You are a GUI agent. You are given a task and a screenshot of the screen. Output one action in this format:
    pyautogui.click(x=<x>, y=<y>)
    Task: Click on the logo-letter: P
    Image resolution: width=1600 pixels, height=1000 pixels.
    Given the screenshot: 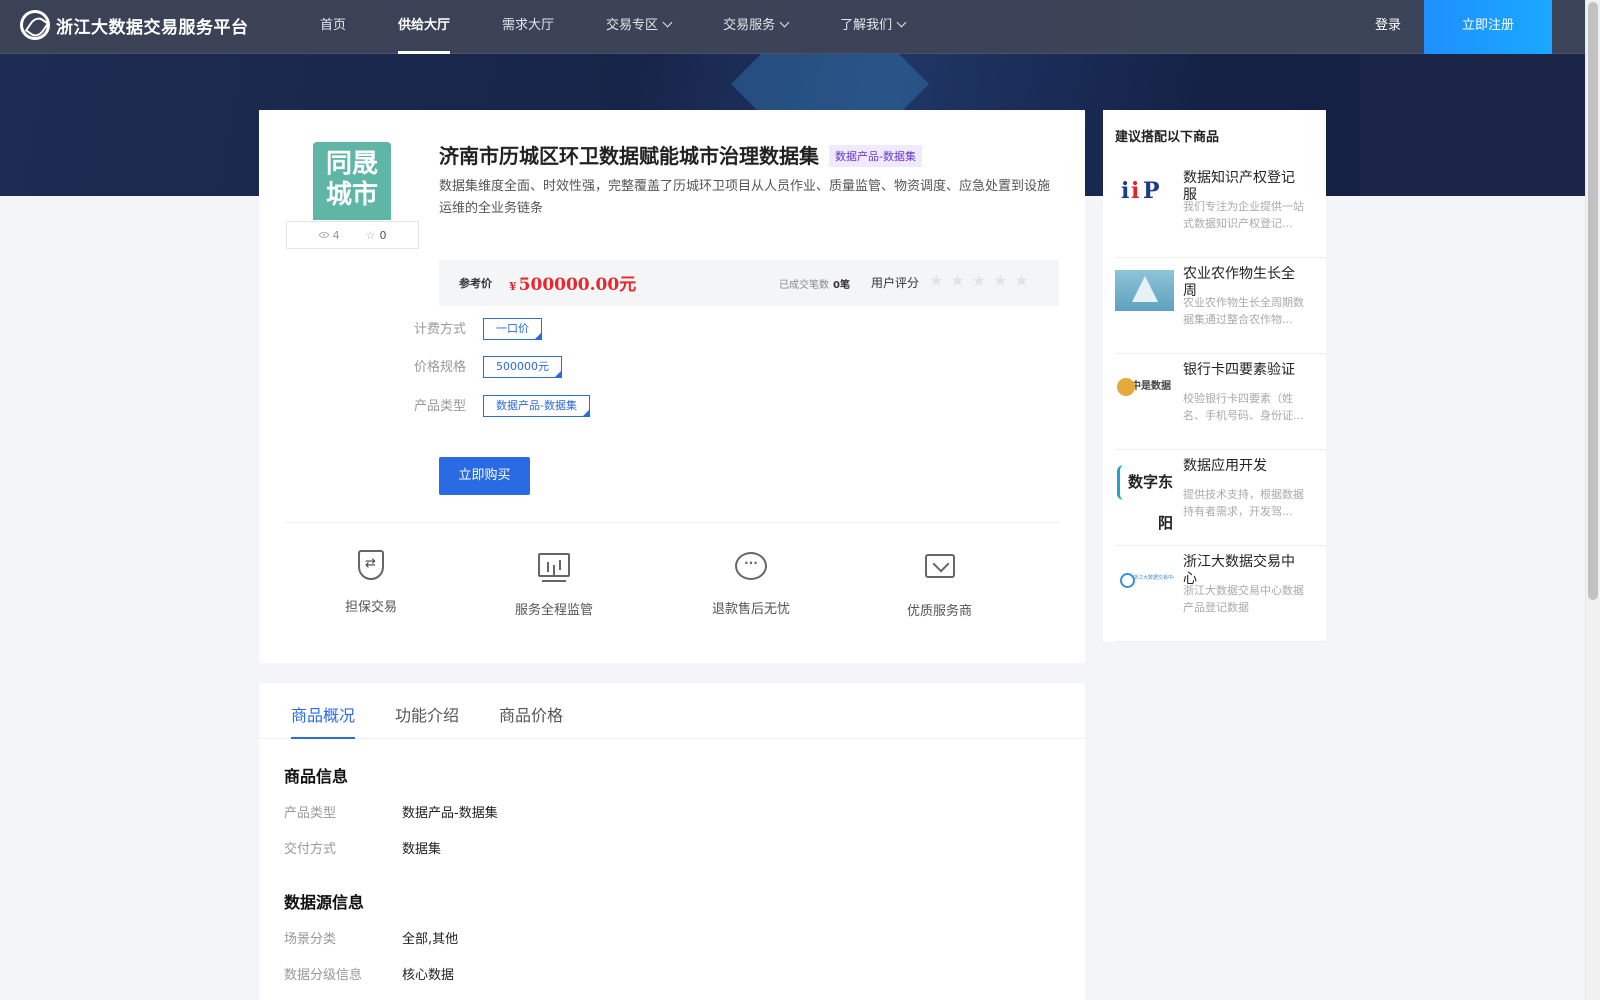 What is the action you would take?
    pyautogui.click(x=1151, y=191)
    